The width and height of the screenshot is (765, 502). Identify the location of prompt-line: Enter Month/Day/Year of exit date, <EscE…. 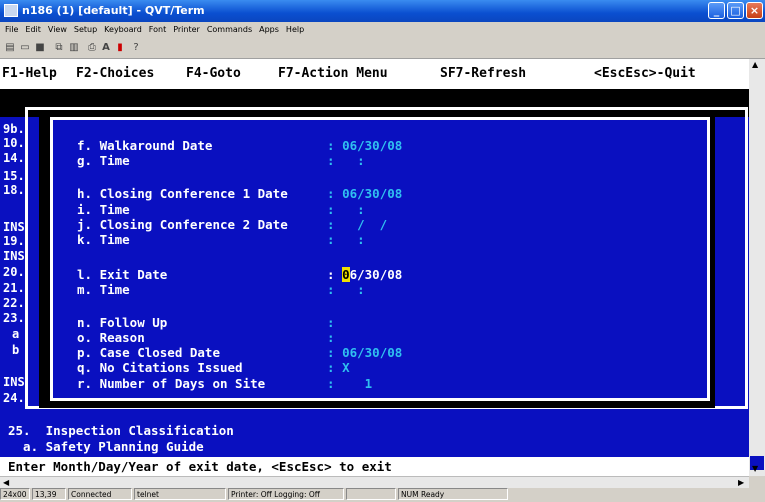
(374, 466).